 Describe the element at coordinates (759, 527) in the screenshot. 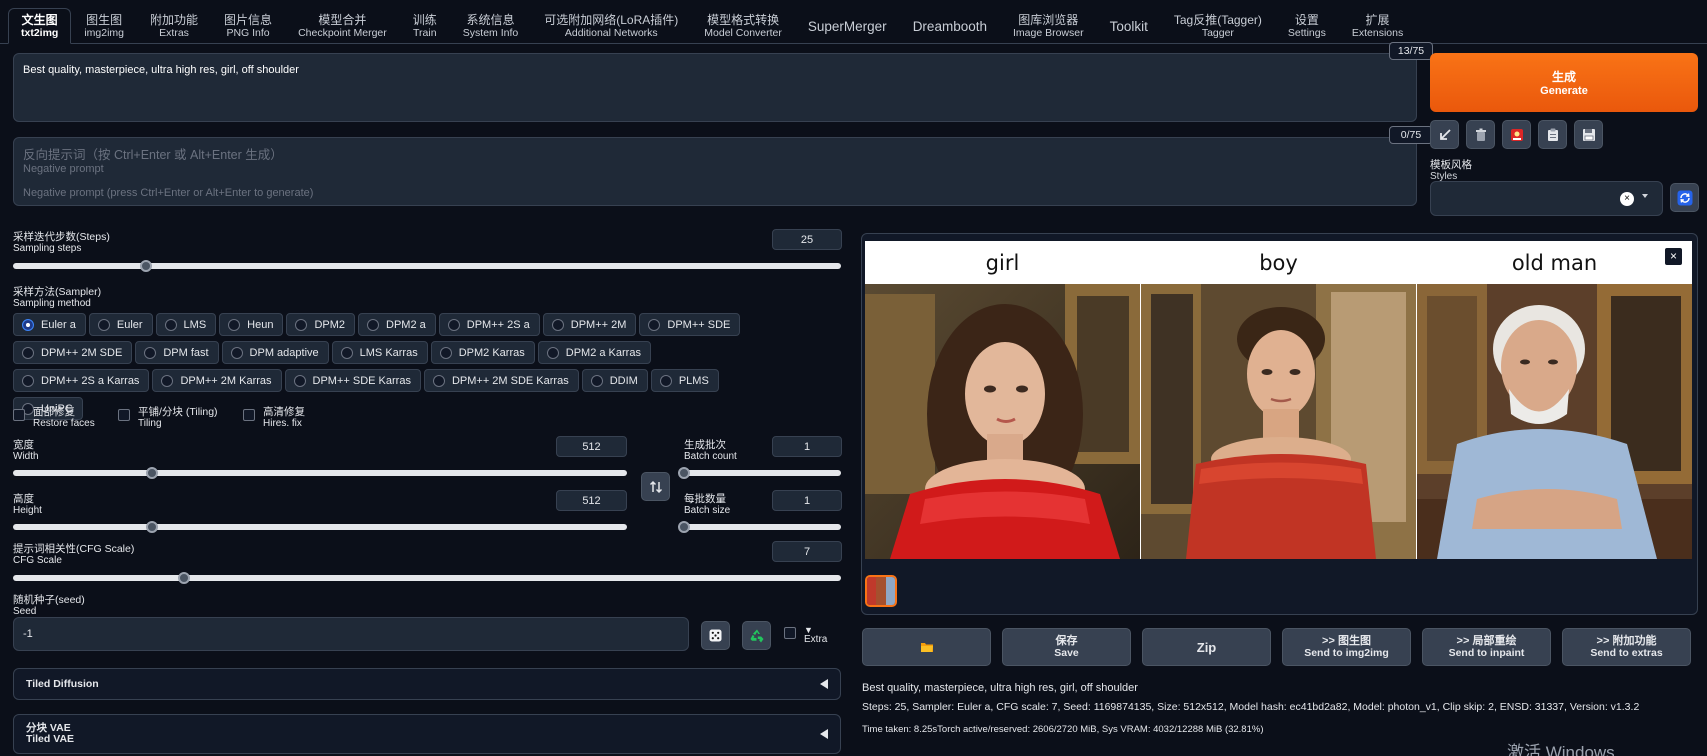

I see `batch-size-slider` at that location.